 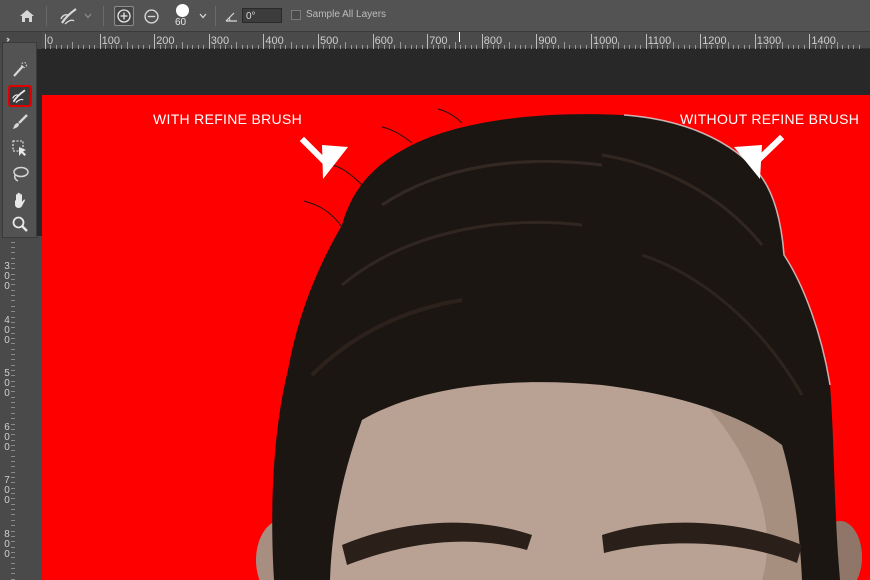 I want to click on zoom-tool, so click(x=20, y=224).